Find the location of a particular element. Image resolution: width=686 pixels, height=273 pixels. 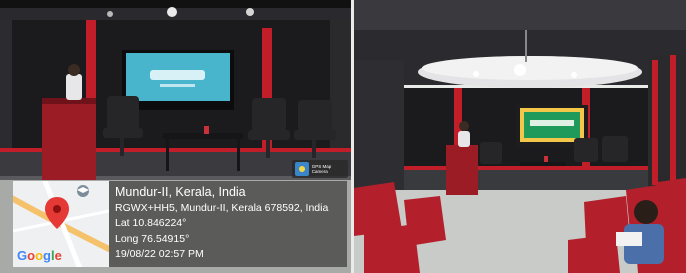

camera-app-label: GPS Map Camera is located at coordinates (321, 169).